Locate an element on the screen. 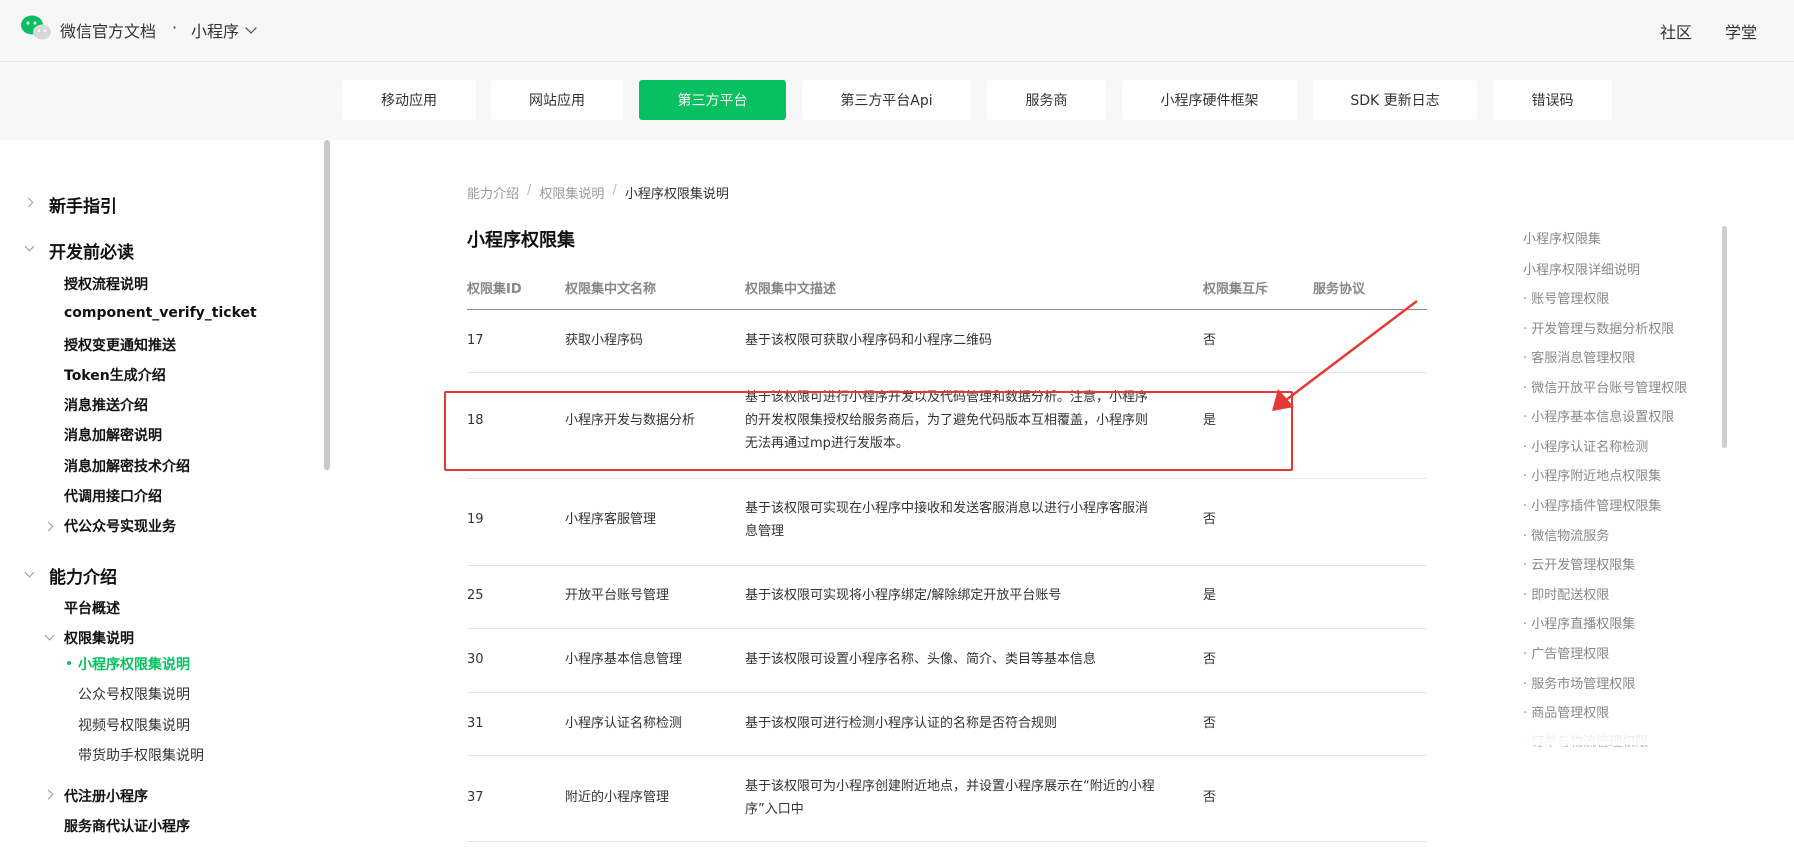 The image size is (1794, 847). cell-desc: 基于该权限可为小程序创建附近地点，并设置小程序展示在“附近的小程序”入口中 is located at coordinates (950, 798).